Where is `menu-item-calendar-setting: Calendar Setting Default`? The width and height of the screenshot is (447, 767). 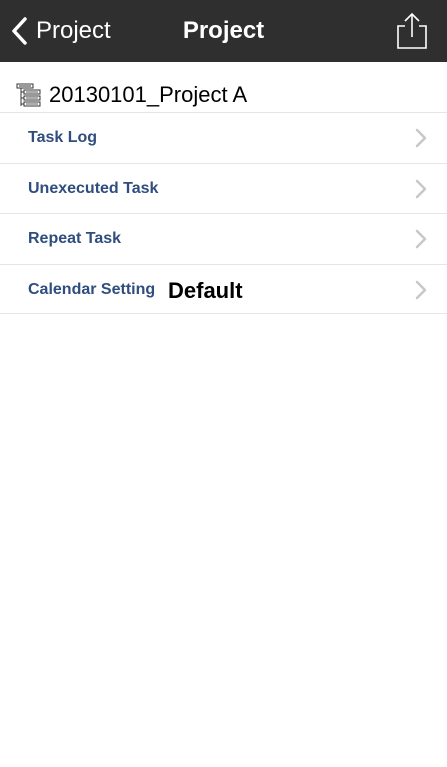 menu-item-calendar-setting: Calendar Setting Default is located at coordinates (223, 288).